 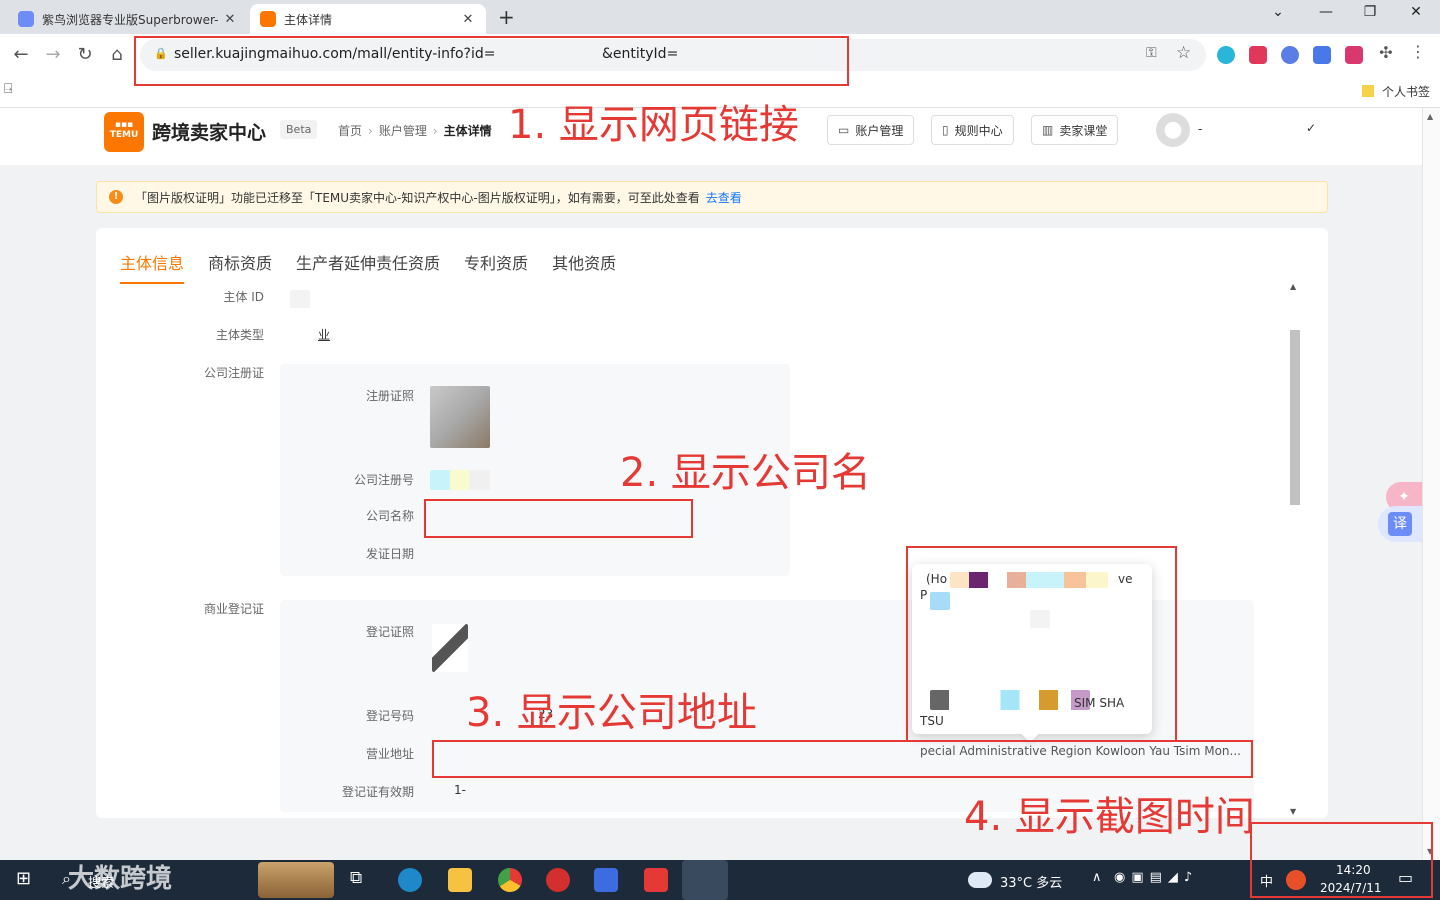 What do you see at coordinates (116, 197) in the screenshot?
I see `warning-icon: !` at bounding box center [116, 197].